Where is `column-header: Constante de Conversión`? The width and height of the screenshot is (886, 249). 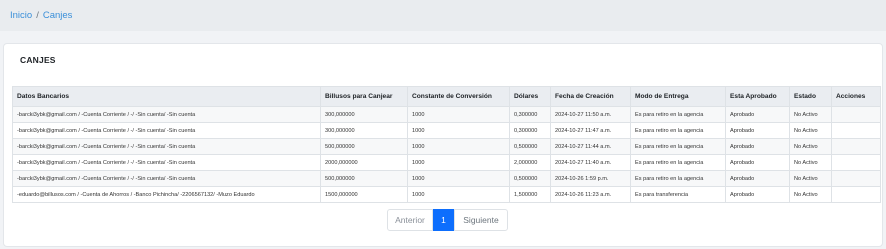
column-header: Constante de Conversión is located at coordinates (458, 96).